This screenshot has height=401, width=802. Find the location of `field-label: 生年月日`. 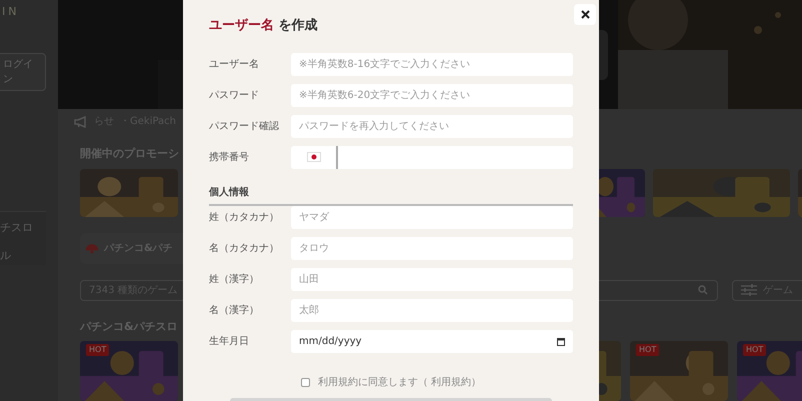

field-label: 生年月日 is located at coordinates (229, 341).